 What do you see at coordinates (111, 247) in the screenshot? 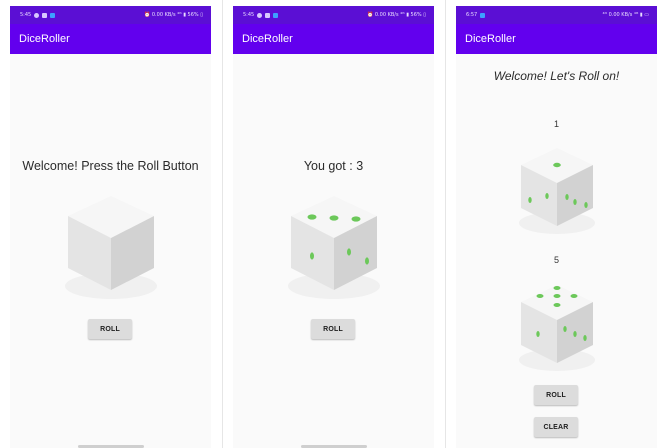
I see `die-blank-image` at bounding box center [111, 247].